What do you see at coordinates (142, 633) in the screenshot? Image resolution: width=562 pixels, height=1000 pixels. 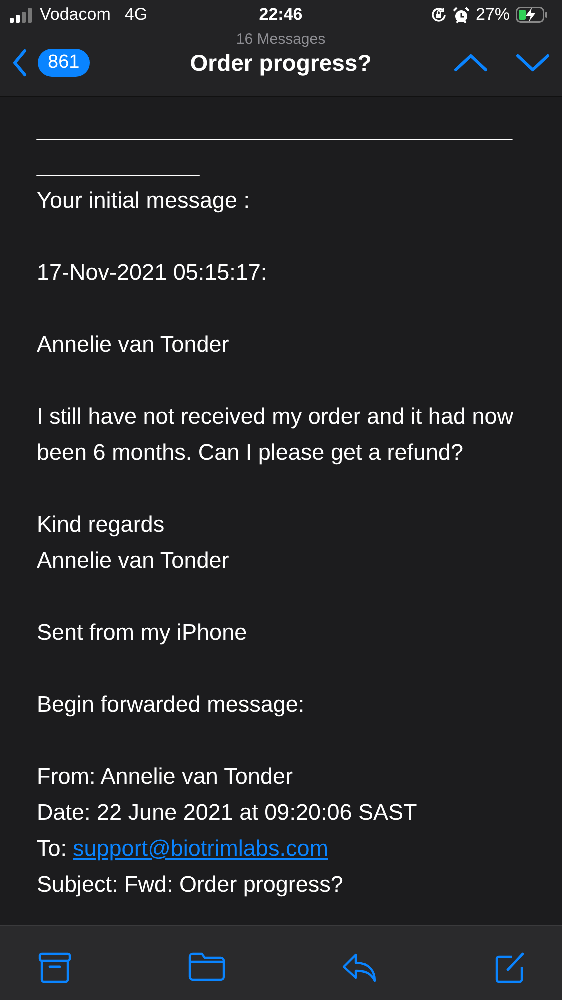 I see `message-text: Sent from my iPhone` at bounding box center [142, 633].